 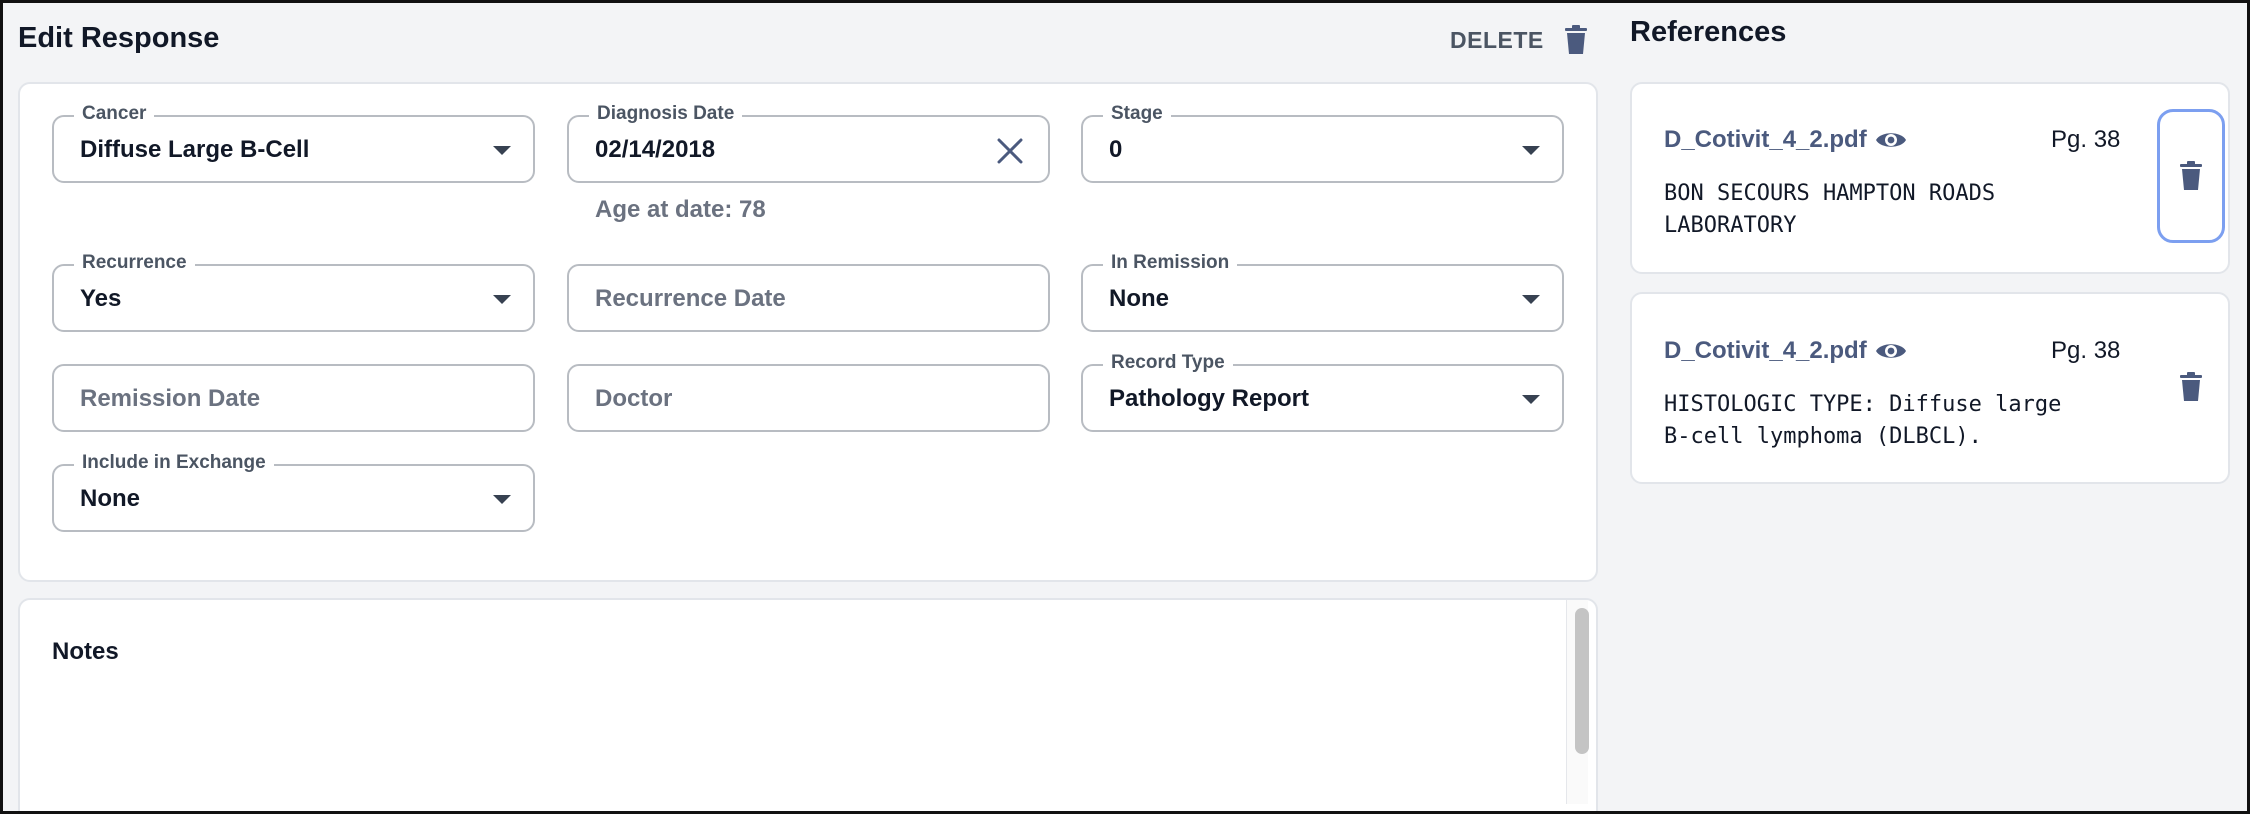 What do you see at coordinates (110, 498) in the screenshot?
I see `include-in-exchange-value: None` at bounding box center [110, 498].